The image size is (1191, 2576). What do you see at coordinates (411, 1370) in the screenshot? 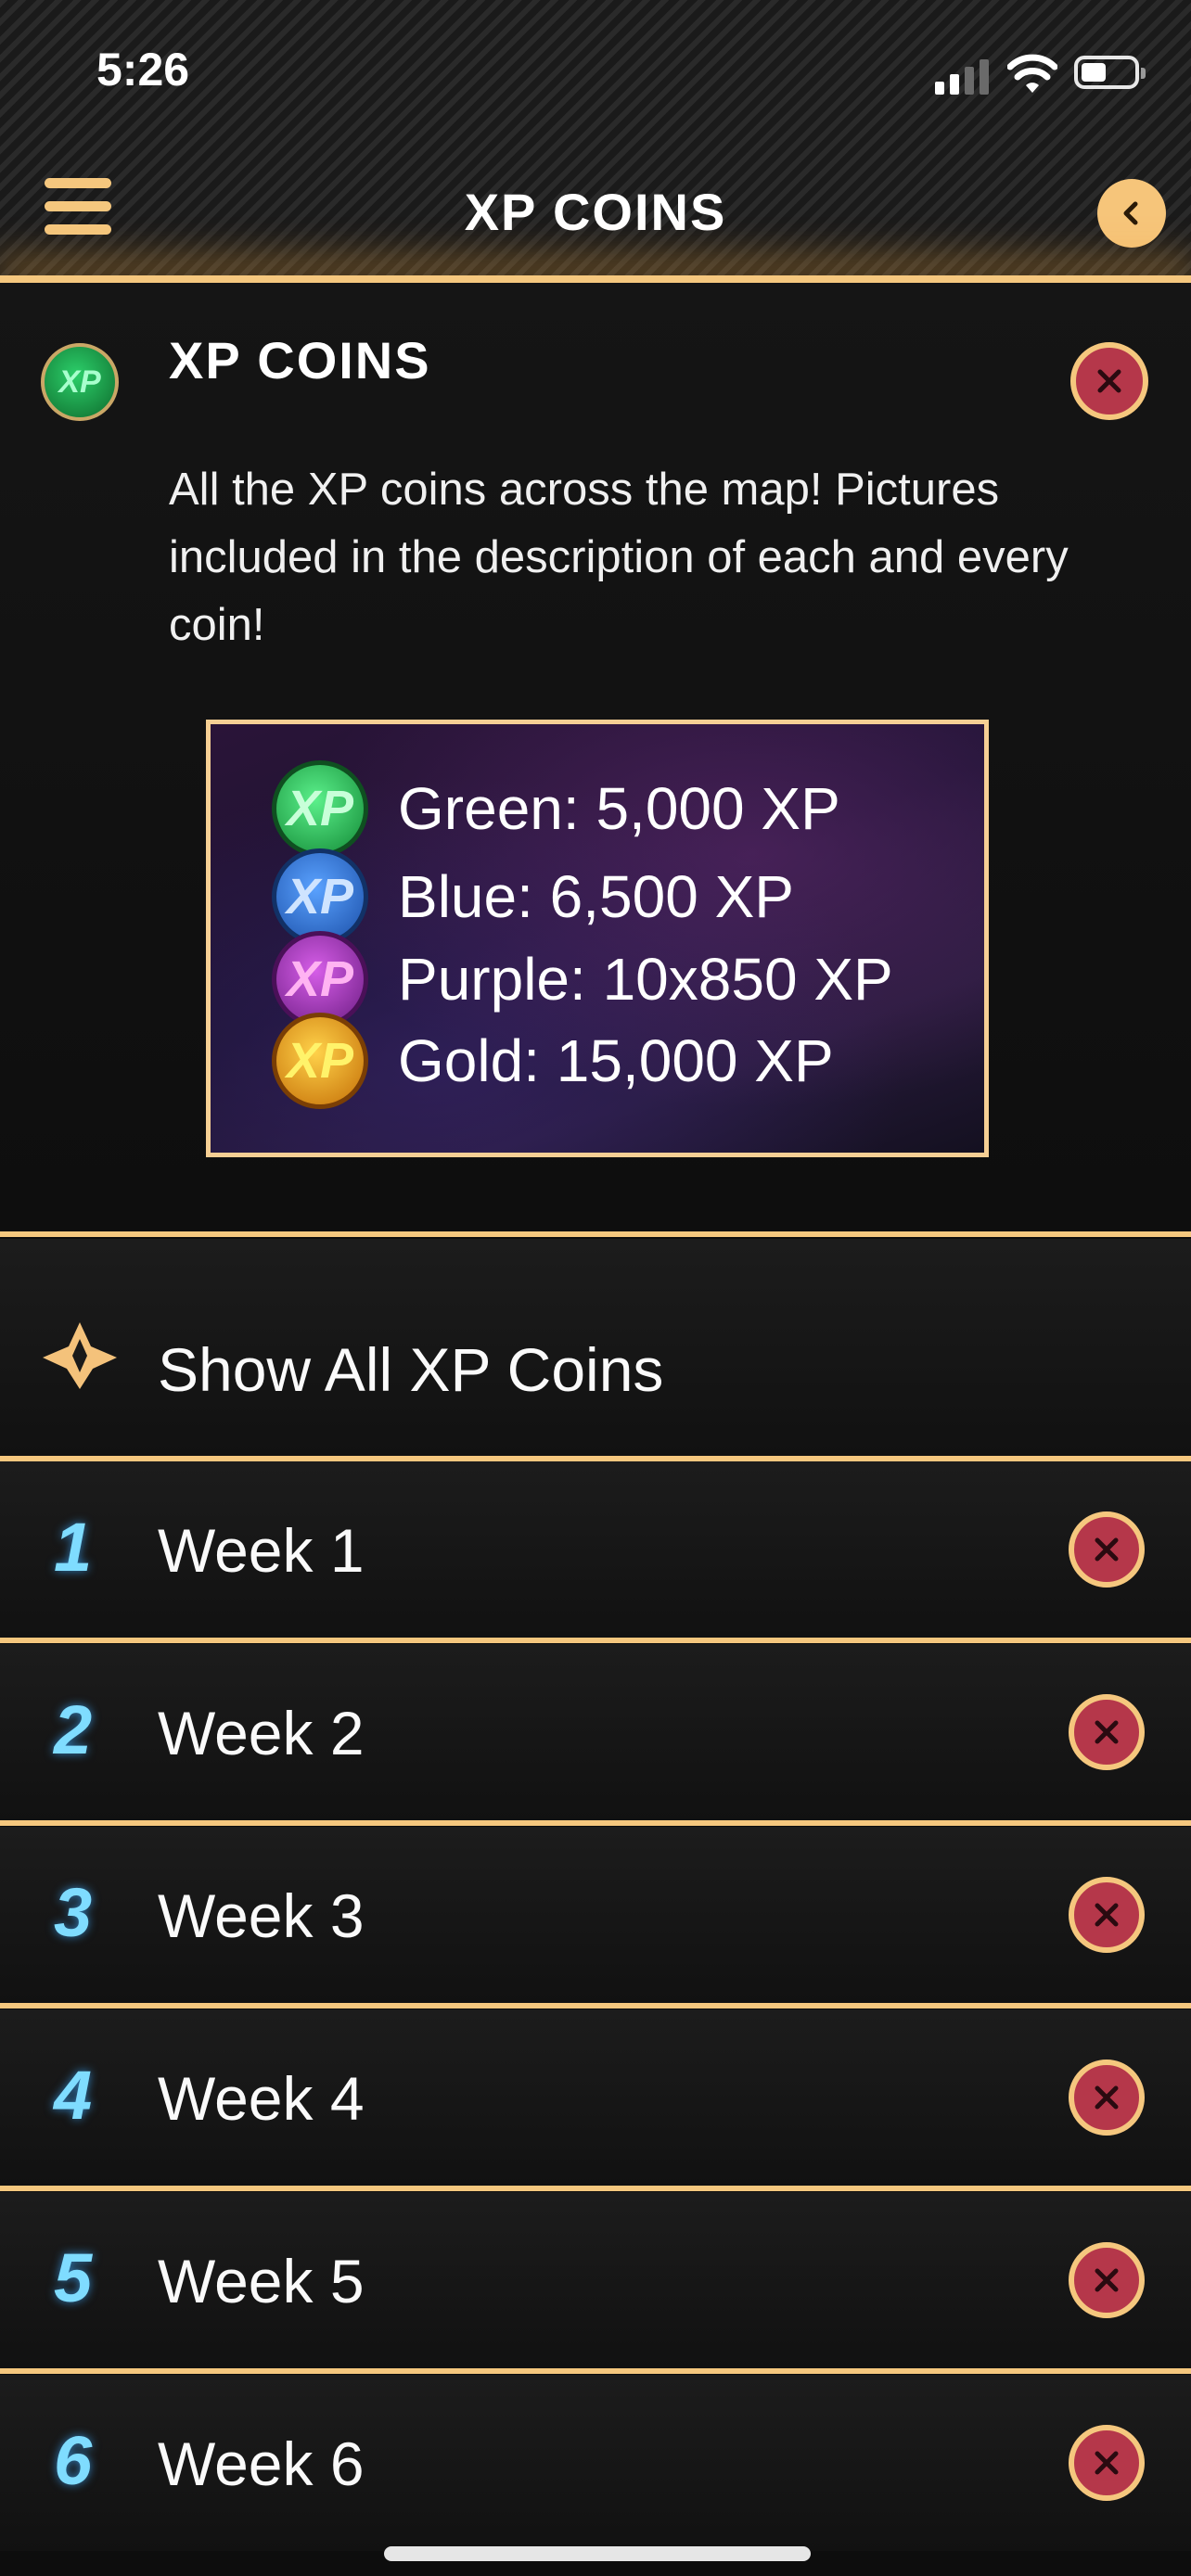
I see `show-all-label: Show All XP Coins` at bounding box center [411, 1370].